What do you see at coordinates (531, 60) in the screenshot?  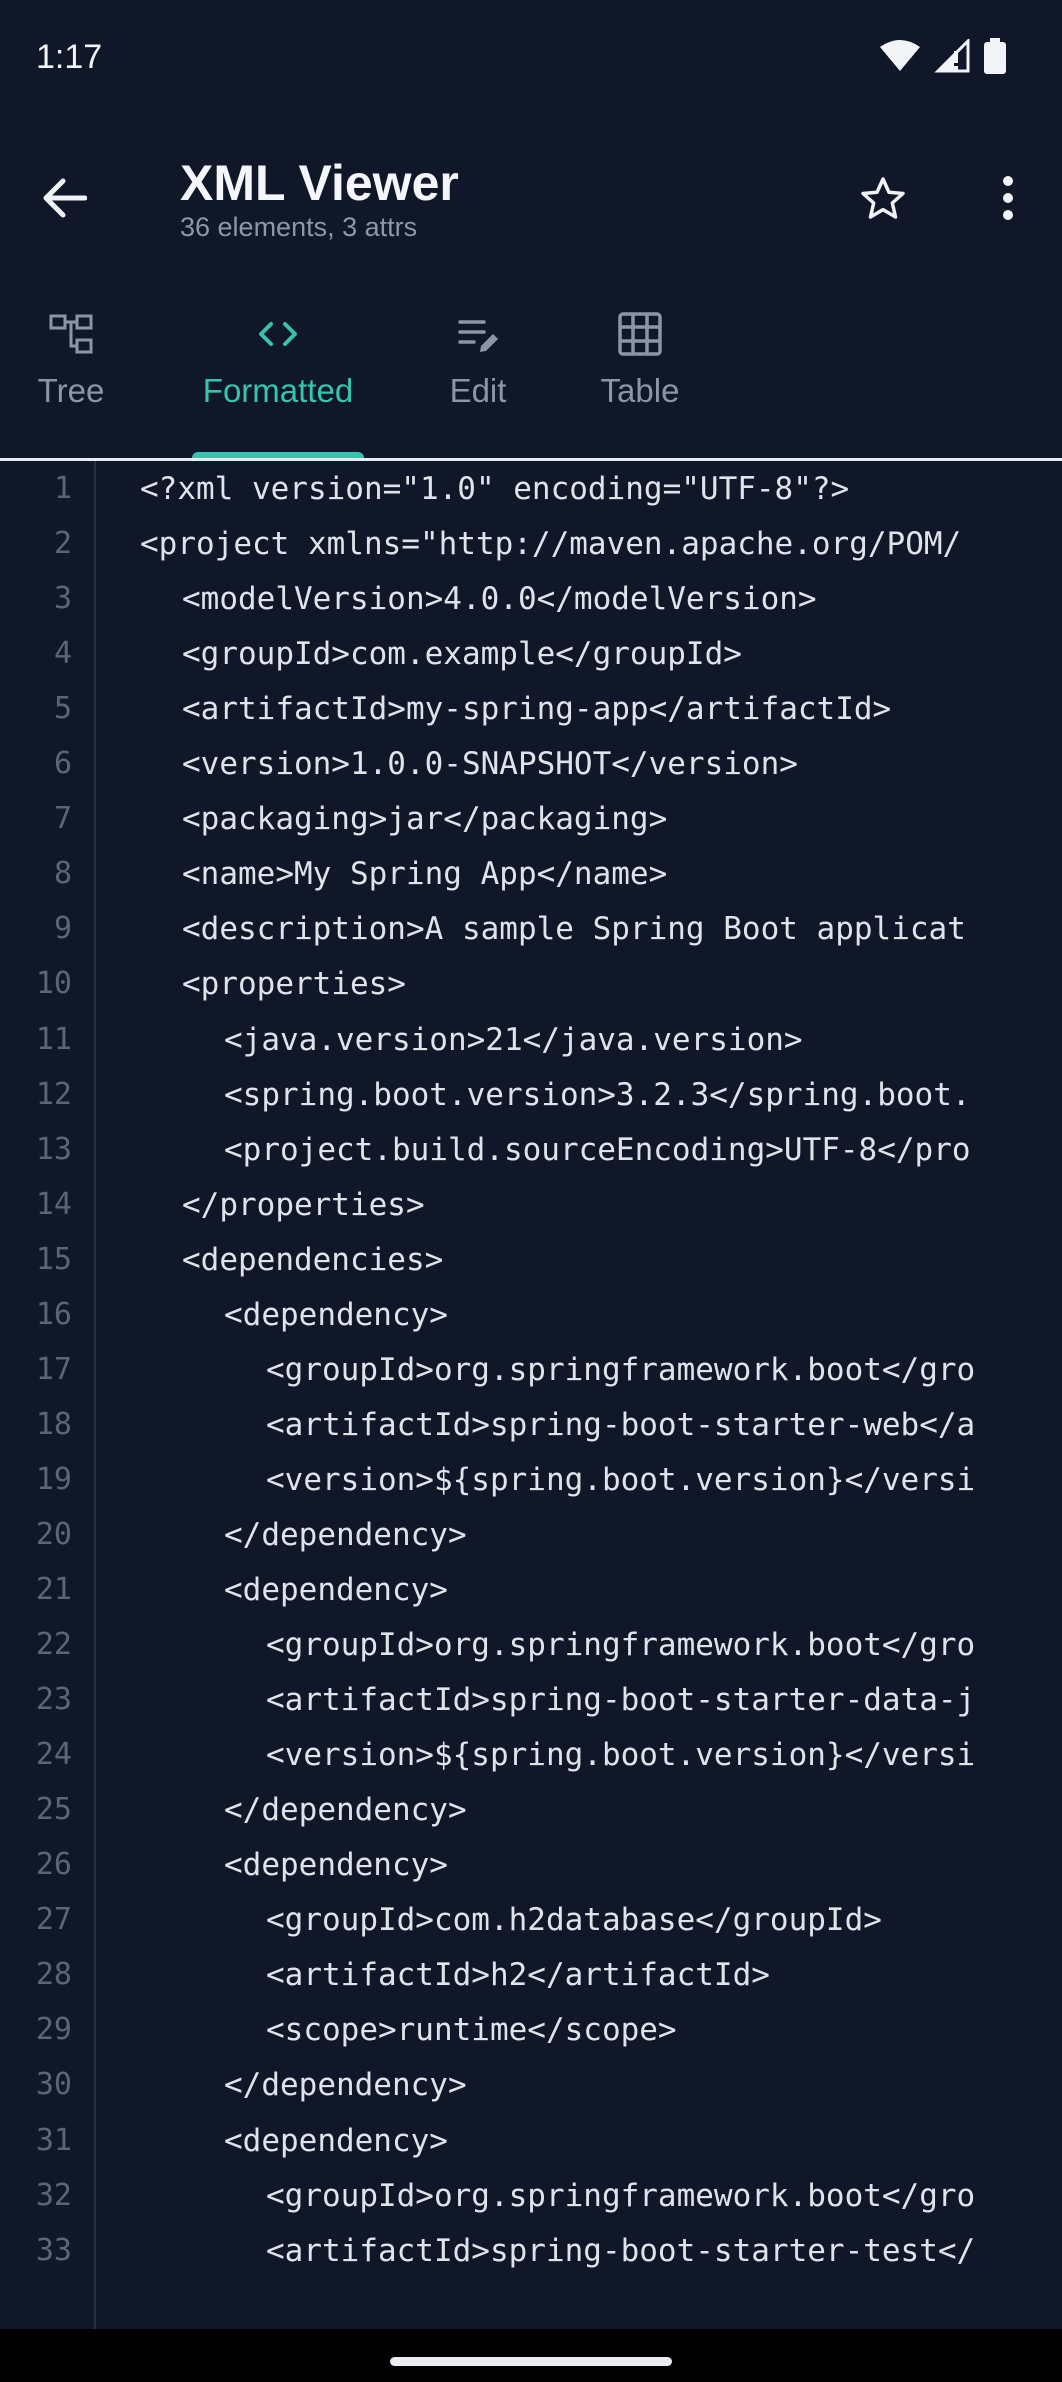 I see `status-bar: 1:17` at bounding box center [531, 60].